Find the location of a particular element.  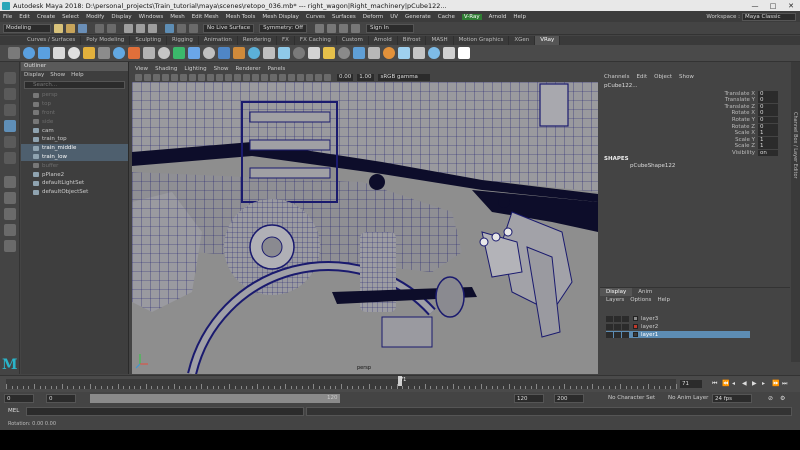

film-gate-icon is located at coordinates (183, 77).